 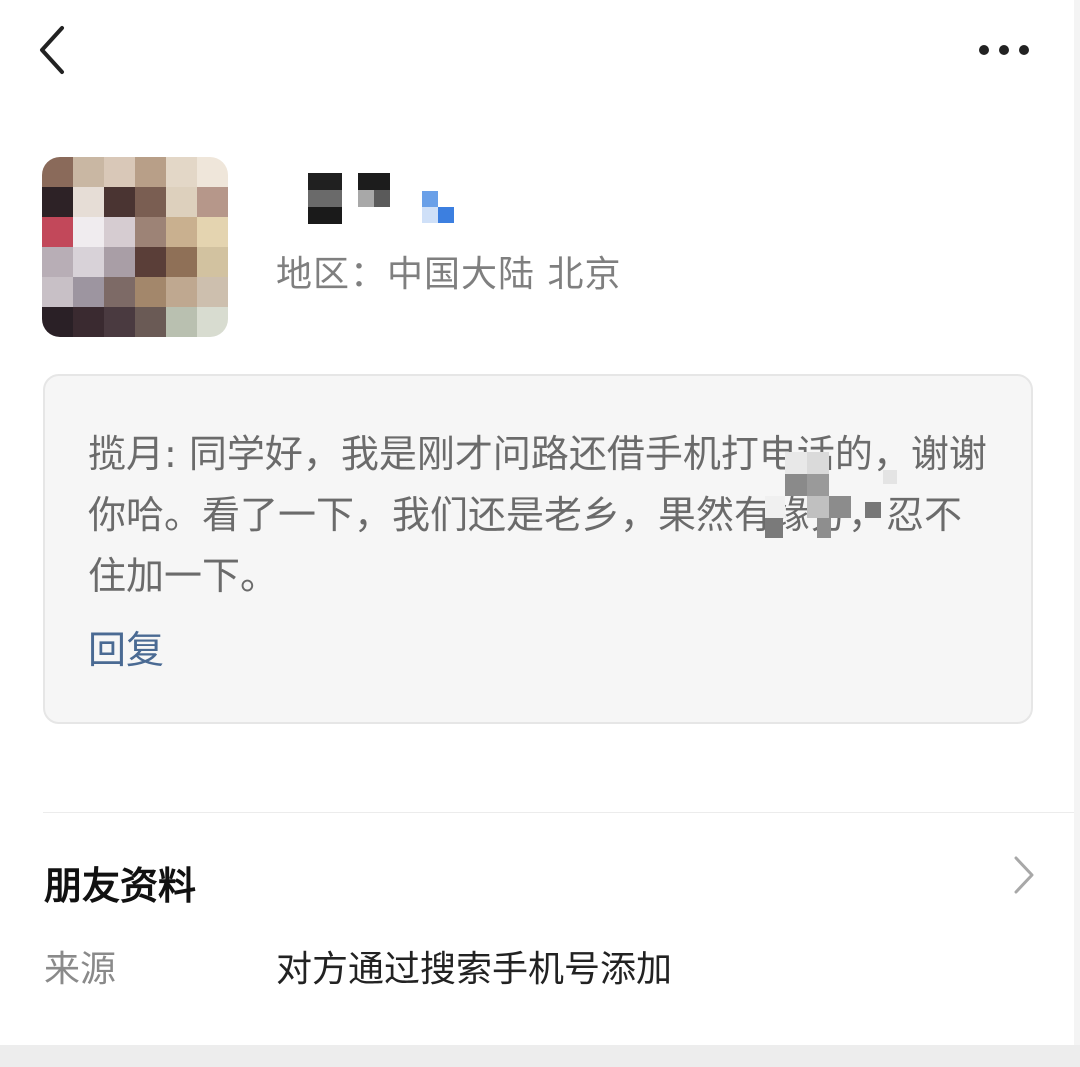 What do you see at coordinates (1024, 875) in the screenshot?
I see `chevron-right-icon` at bounding box center [1024, 875].